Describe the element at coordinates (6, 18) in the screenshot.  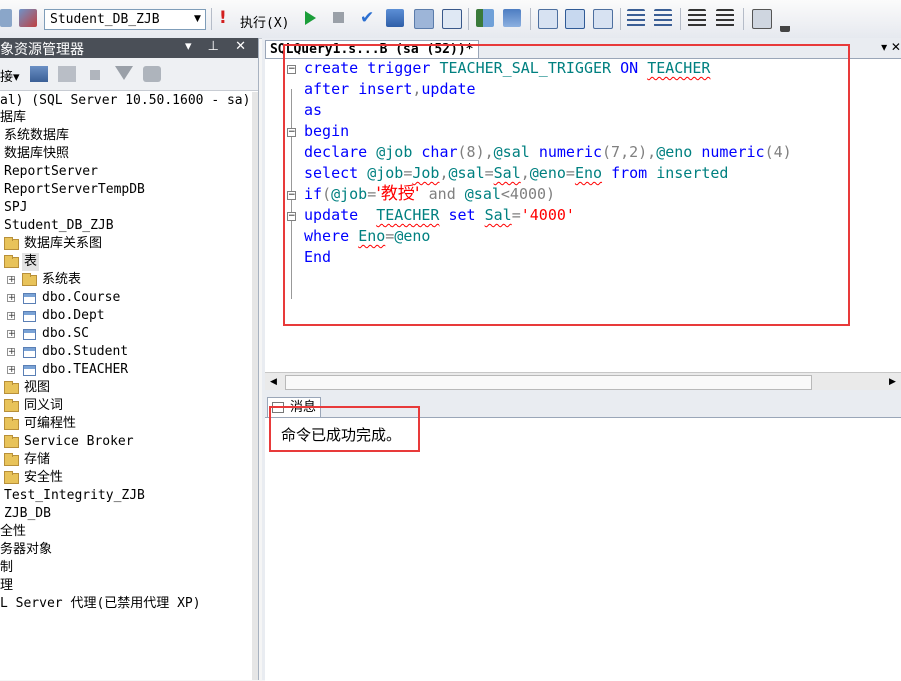
I see `query-designer-icon` at that location.